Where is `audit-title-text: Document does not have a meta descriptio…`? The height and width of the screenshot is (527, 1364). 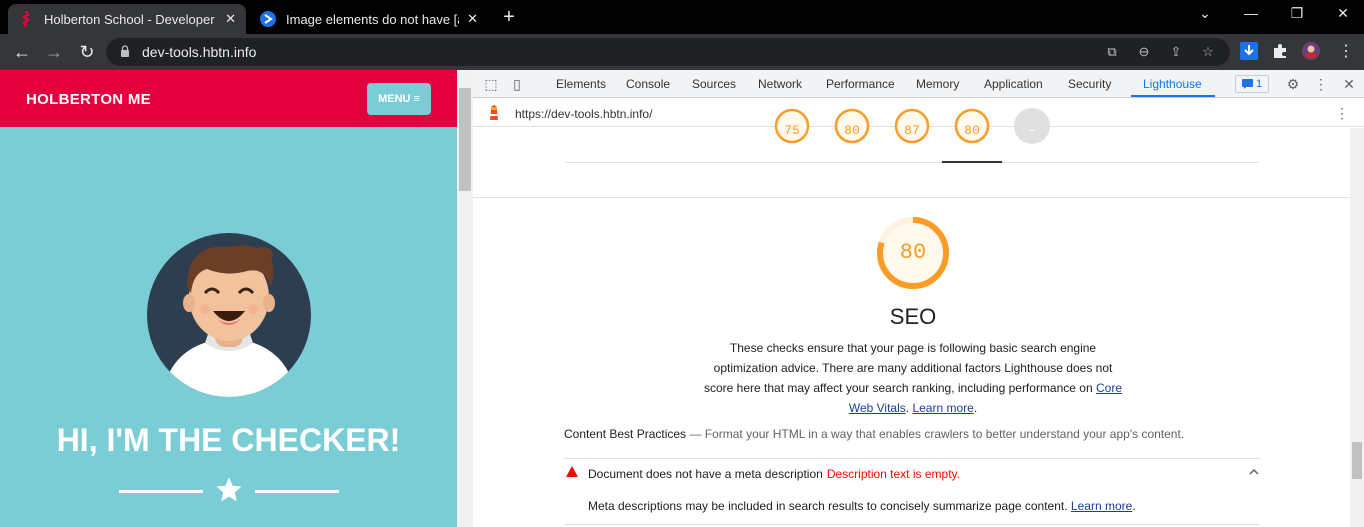
audit-title-text: Document does not have a meta descriptio… is located at coordinates (705, 474).